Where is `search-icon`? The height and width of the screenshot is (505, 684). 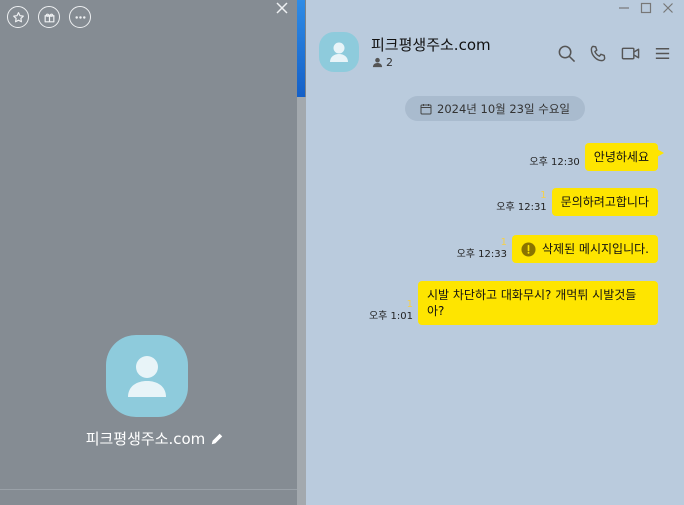
search-icon is located at coordinates (566, 53).